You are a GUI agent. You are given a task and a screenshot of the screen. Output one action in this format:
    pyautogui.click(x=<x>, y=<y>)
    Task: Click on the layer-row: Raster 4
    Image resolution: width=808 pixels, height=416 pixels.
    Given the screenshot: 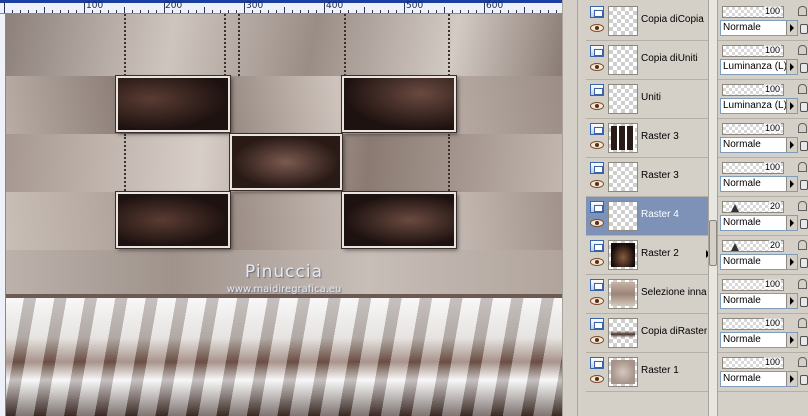 What is the action you would take?
    pyautogui.click(x=647, y=216)
    